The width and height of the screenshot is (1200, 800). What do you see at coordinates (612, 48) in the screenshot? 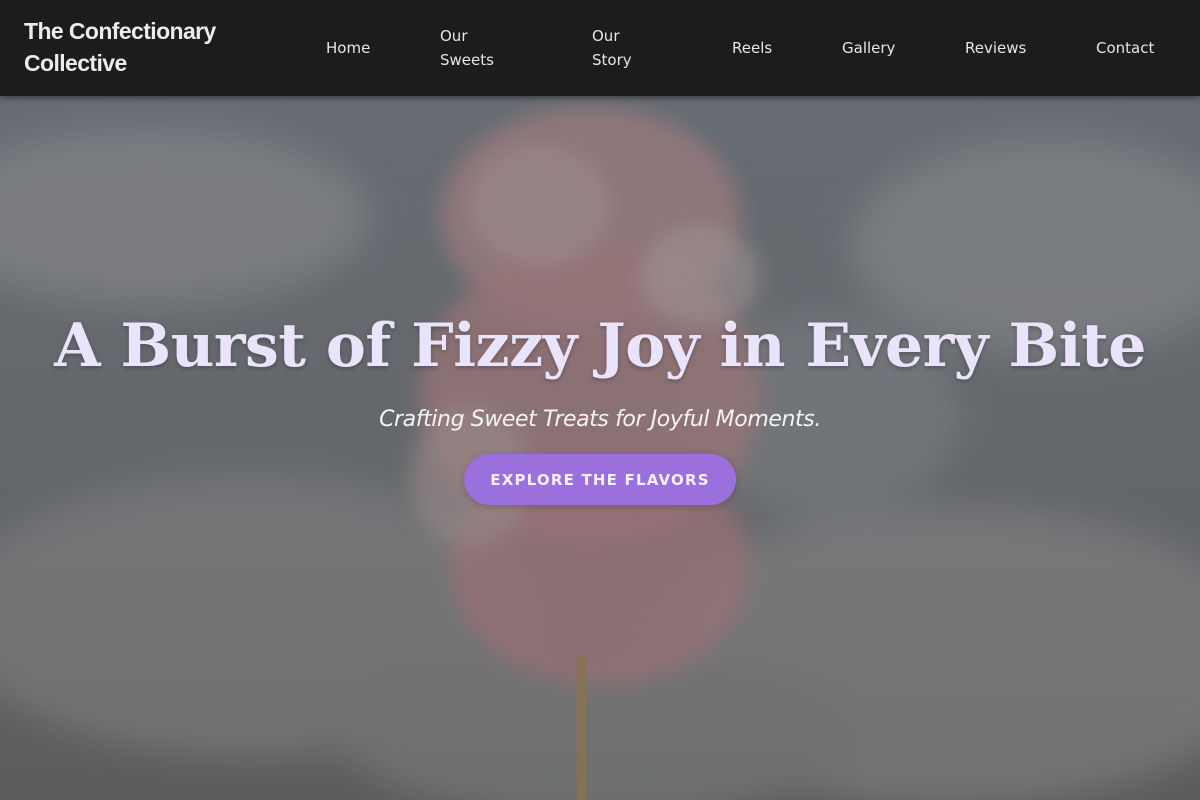
I see `nav-link-our-story: Our Story` at bounding box center [612, 48].